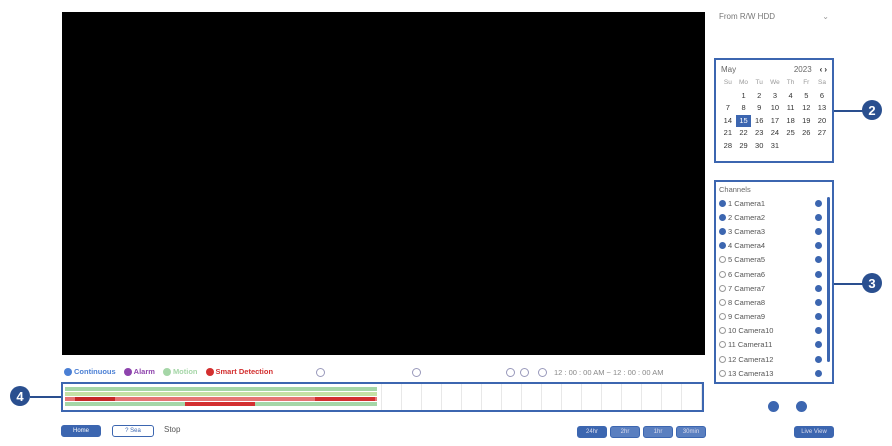 The image size is (892, 446). Describe the element at coordinates (759, 96) in the screenshot. I see `calendar-day: 2` at that location.